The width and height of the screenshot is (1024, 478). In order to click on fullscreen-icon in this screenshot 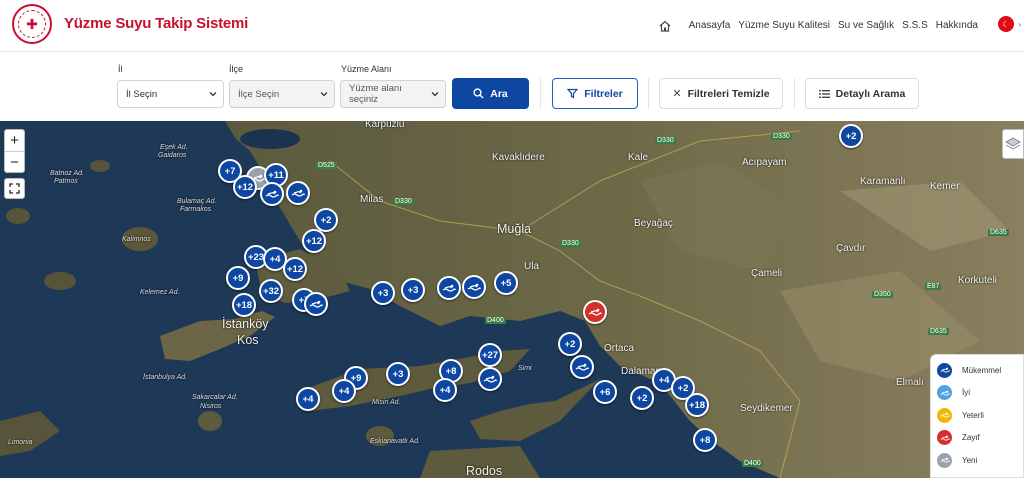, I will do `click(14, 188)`.